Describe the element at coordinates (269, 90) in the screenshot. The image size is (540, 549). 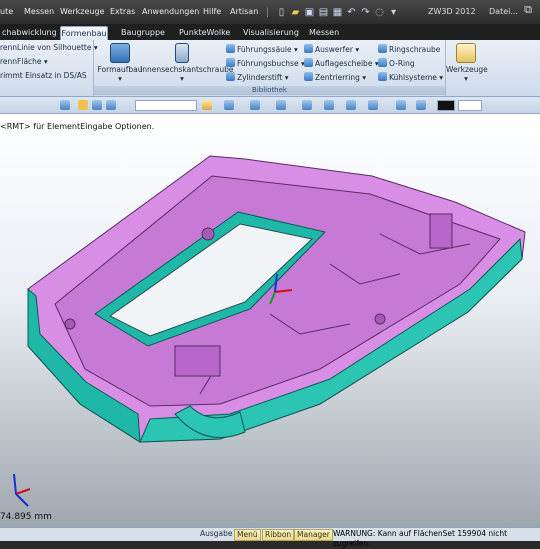
I see `ribbon-group-label: Bibliothek` at that location.